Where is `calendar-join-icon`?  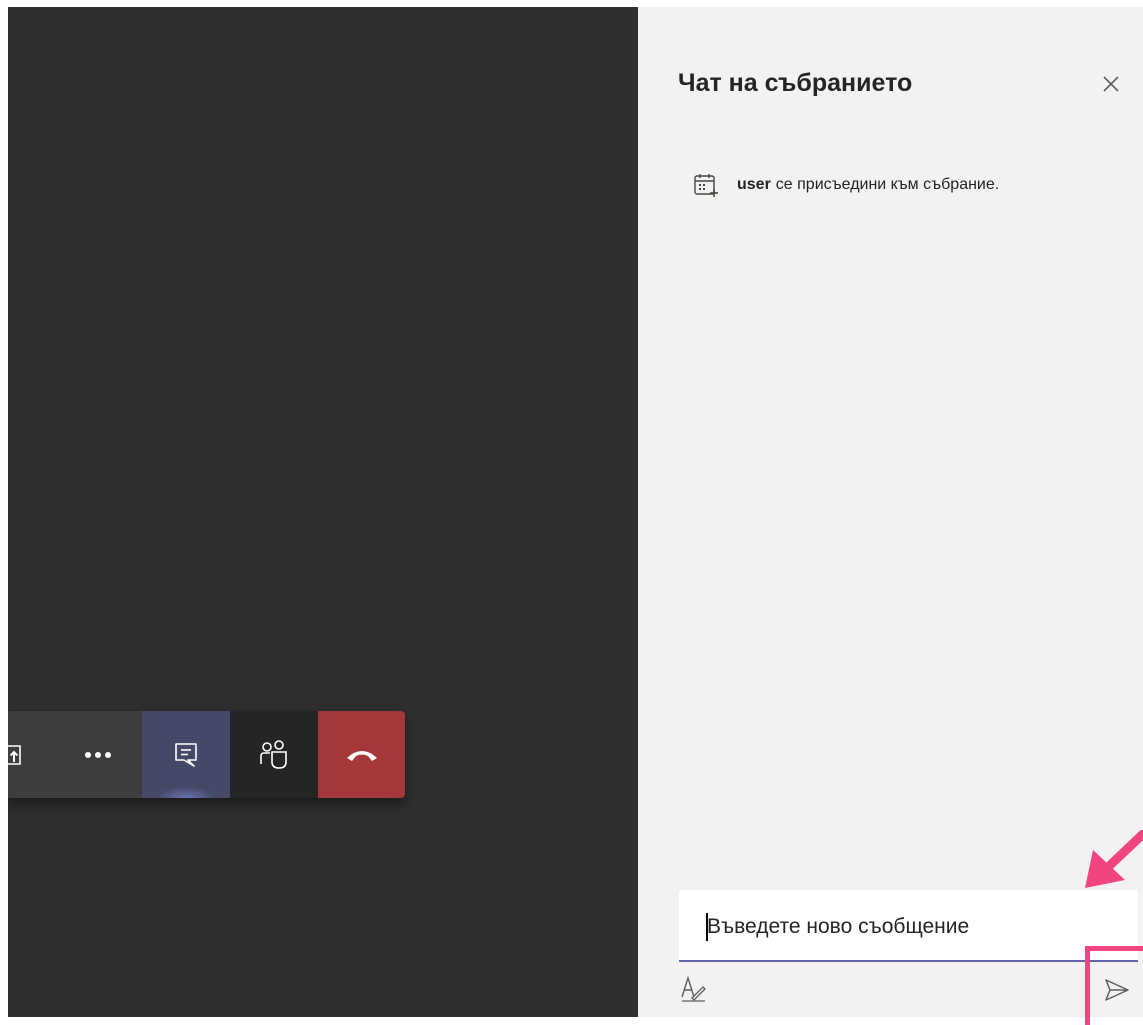 calendar-join-icon is located at coordinates (706, 185).